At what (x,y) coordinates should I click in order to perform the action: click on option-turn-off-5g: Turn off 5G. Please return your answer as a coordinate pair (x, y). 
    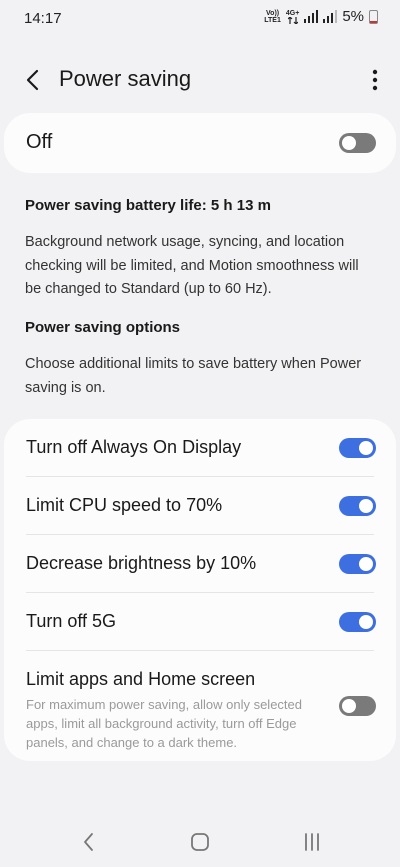
    Looking at the image, I should click on (200, 622).